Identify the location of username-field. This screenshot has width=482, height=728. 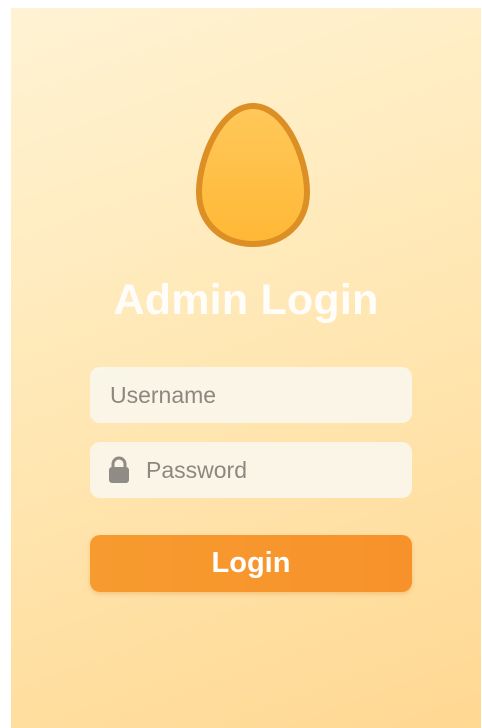
(251, 395).